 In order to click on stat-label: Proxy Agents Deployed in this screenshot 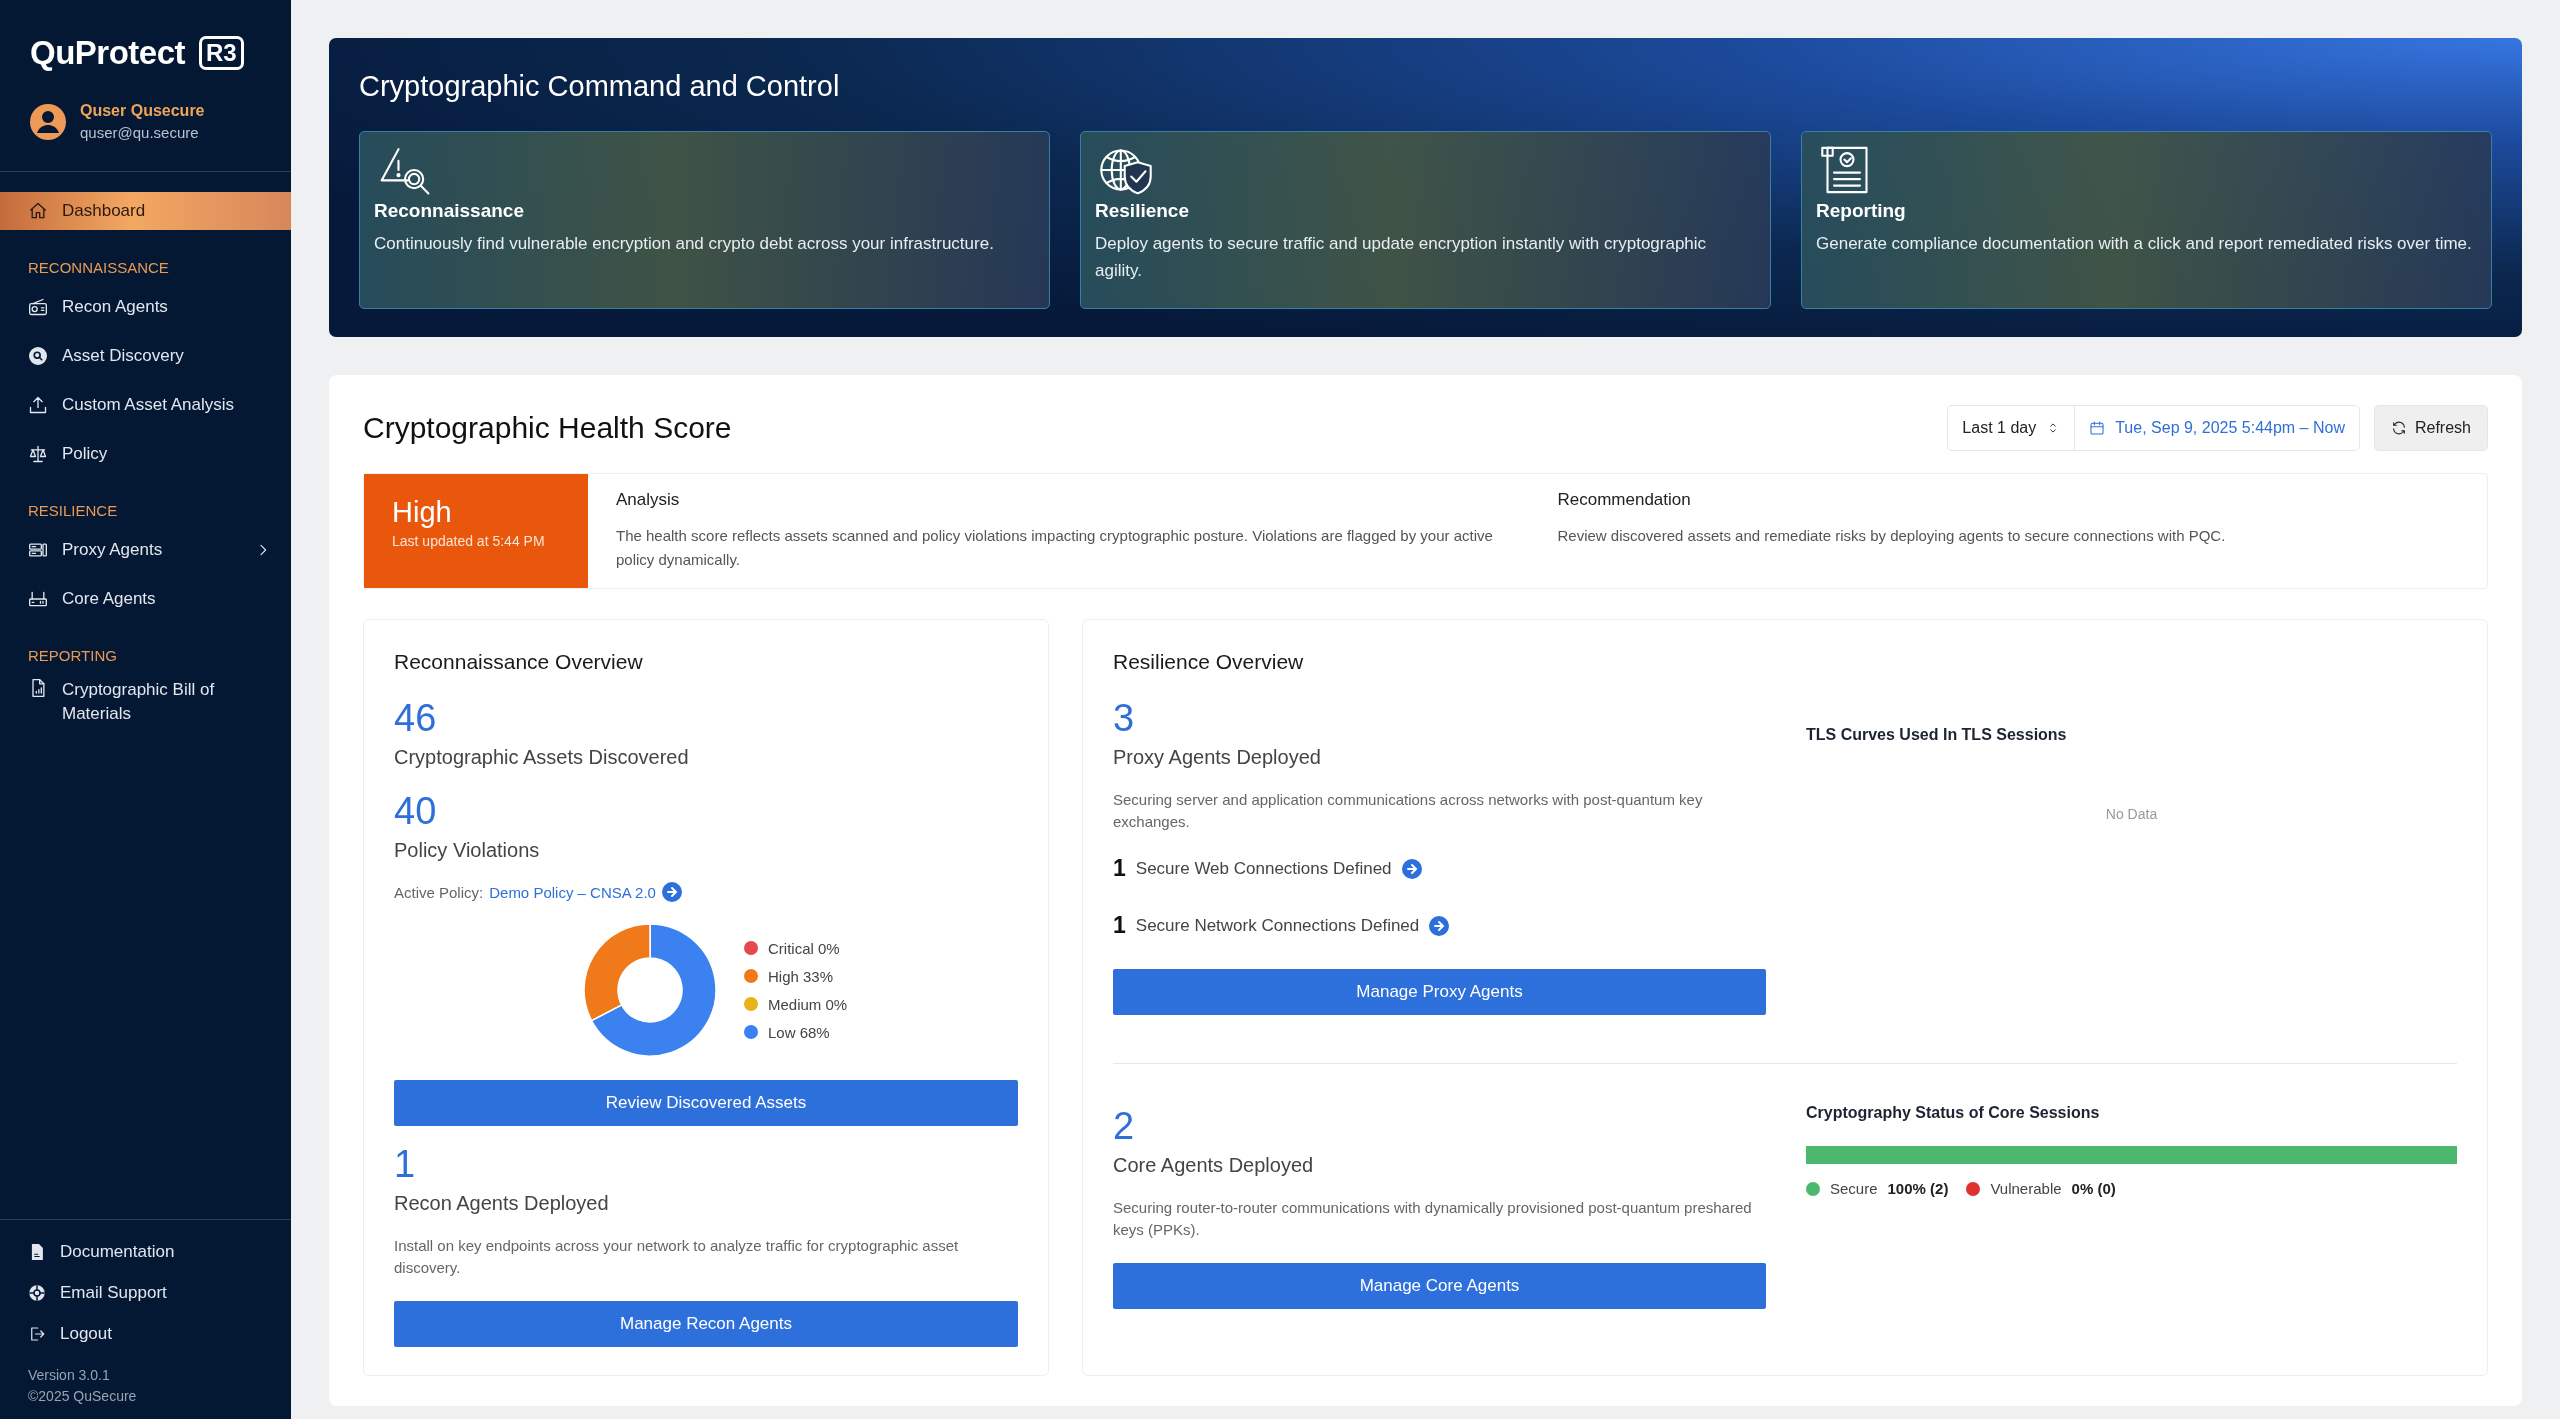, I will do `click(1217, 757)`.